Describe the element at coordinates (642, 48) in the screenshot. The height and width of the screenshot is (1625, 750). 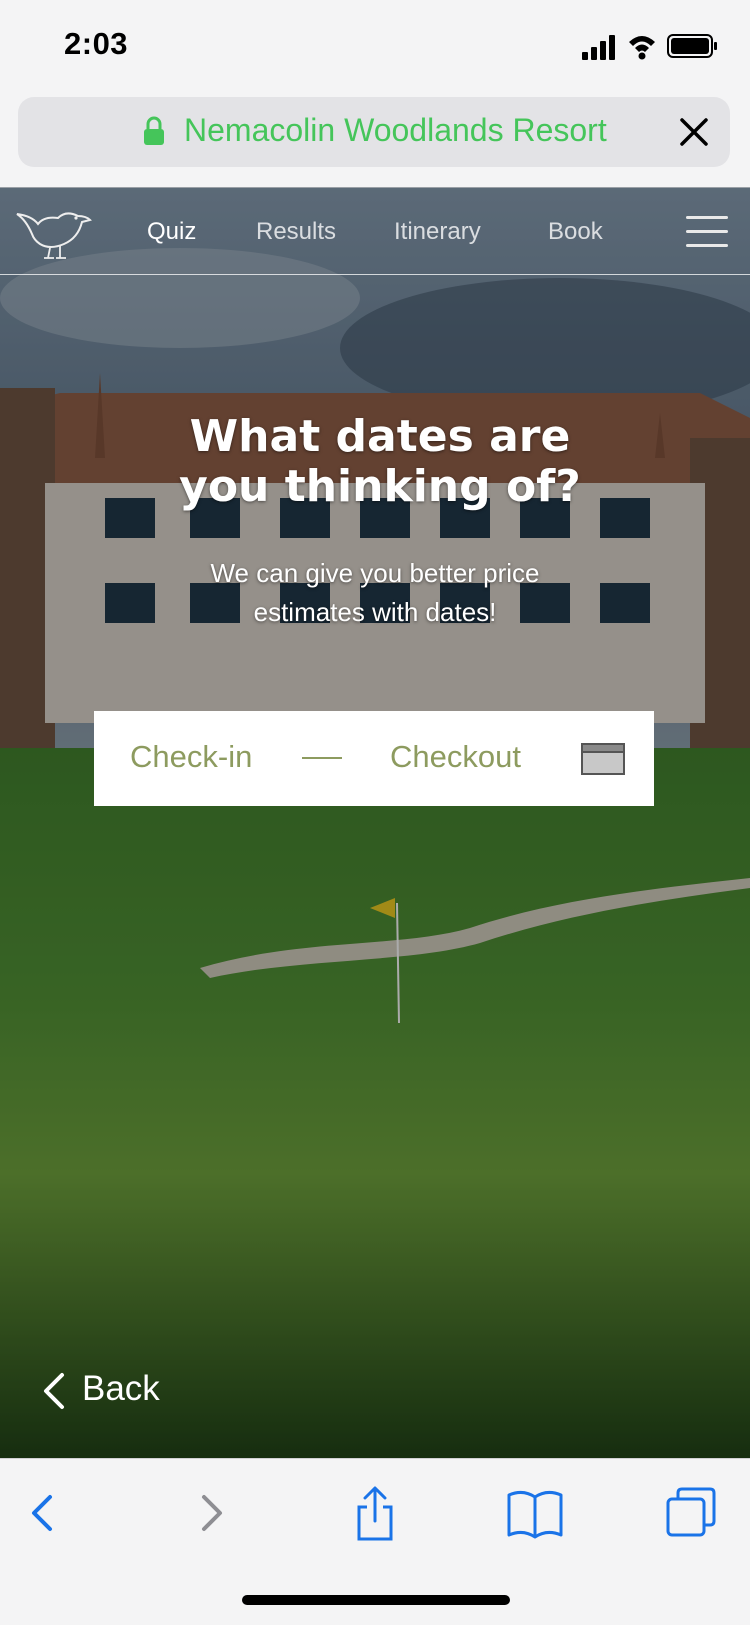
I see `wifi-icon` at that location.